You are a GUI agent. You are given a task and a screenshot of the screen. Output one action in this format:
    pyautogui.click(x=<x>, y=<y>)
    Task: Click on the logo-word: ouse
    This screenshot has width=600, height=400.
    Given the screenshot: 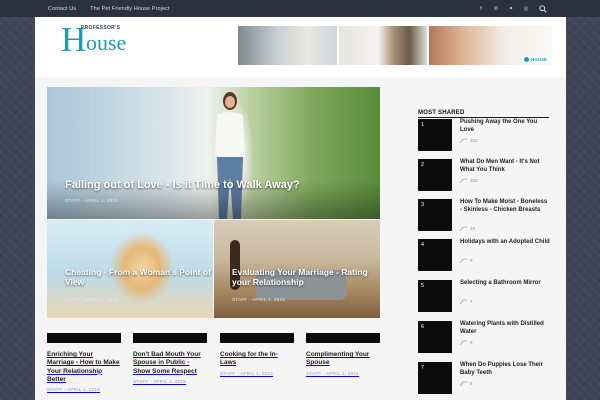 What is the action you would take?
    pyautogui.click(x=106, y=42)
    